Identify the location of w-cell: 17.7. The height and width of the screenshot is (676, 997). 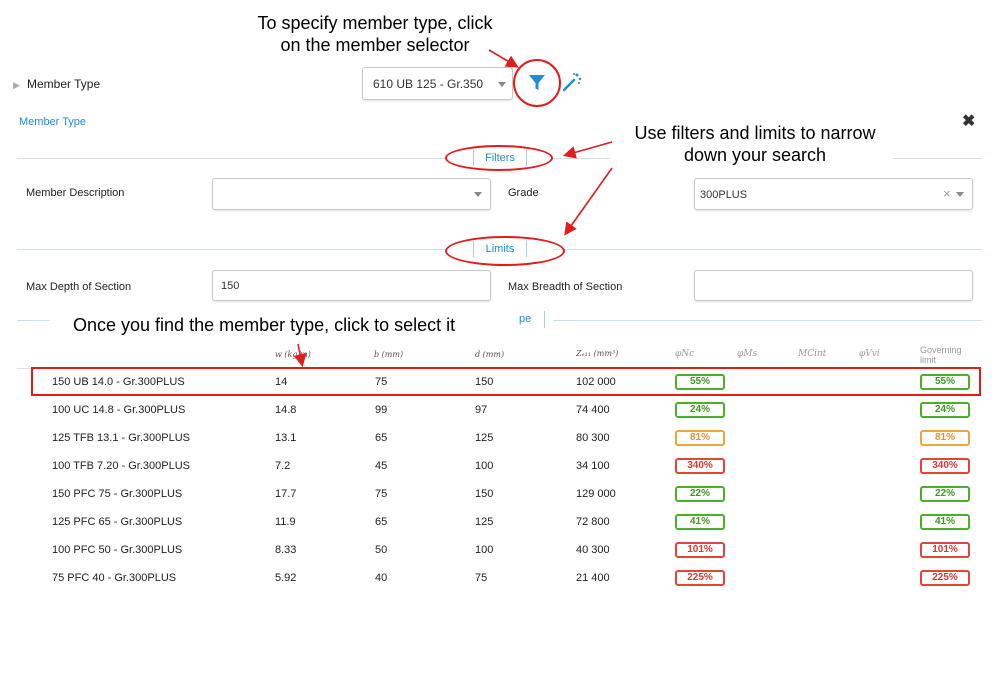
(286, 494).